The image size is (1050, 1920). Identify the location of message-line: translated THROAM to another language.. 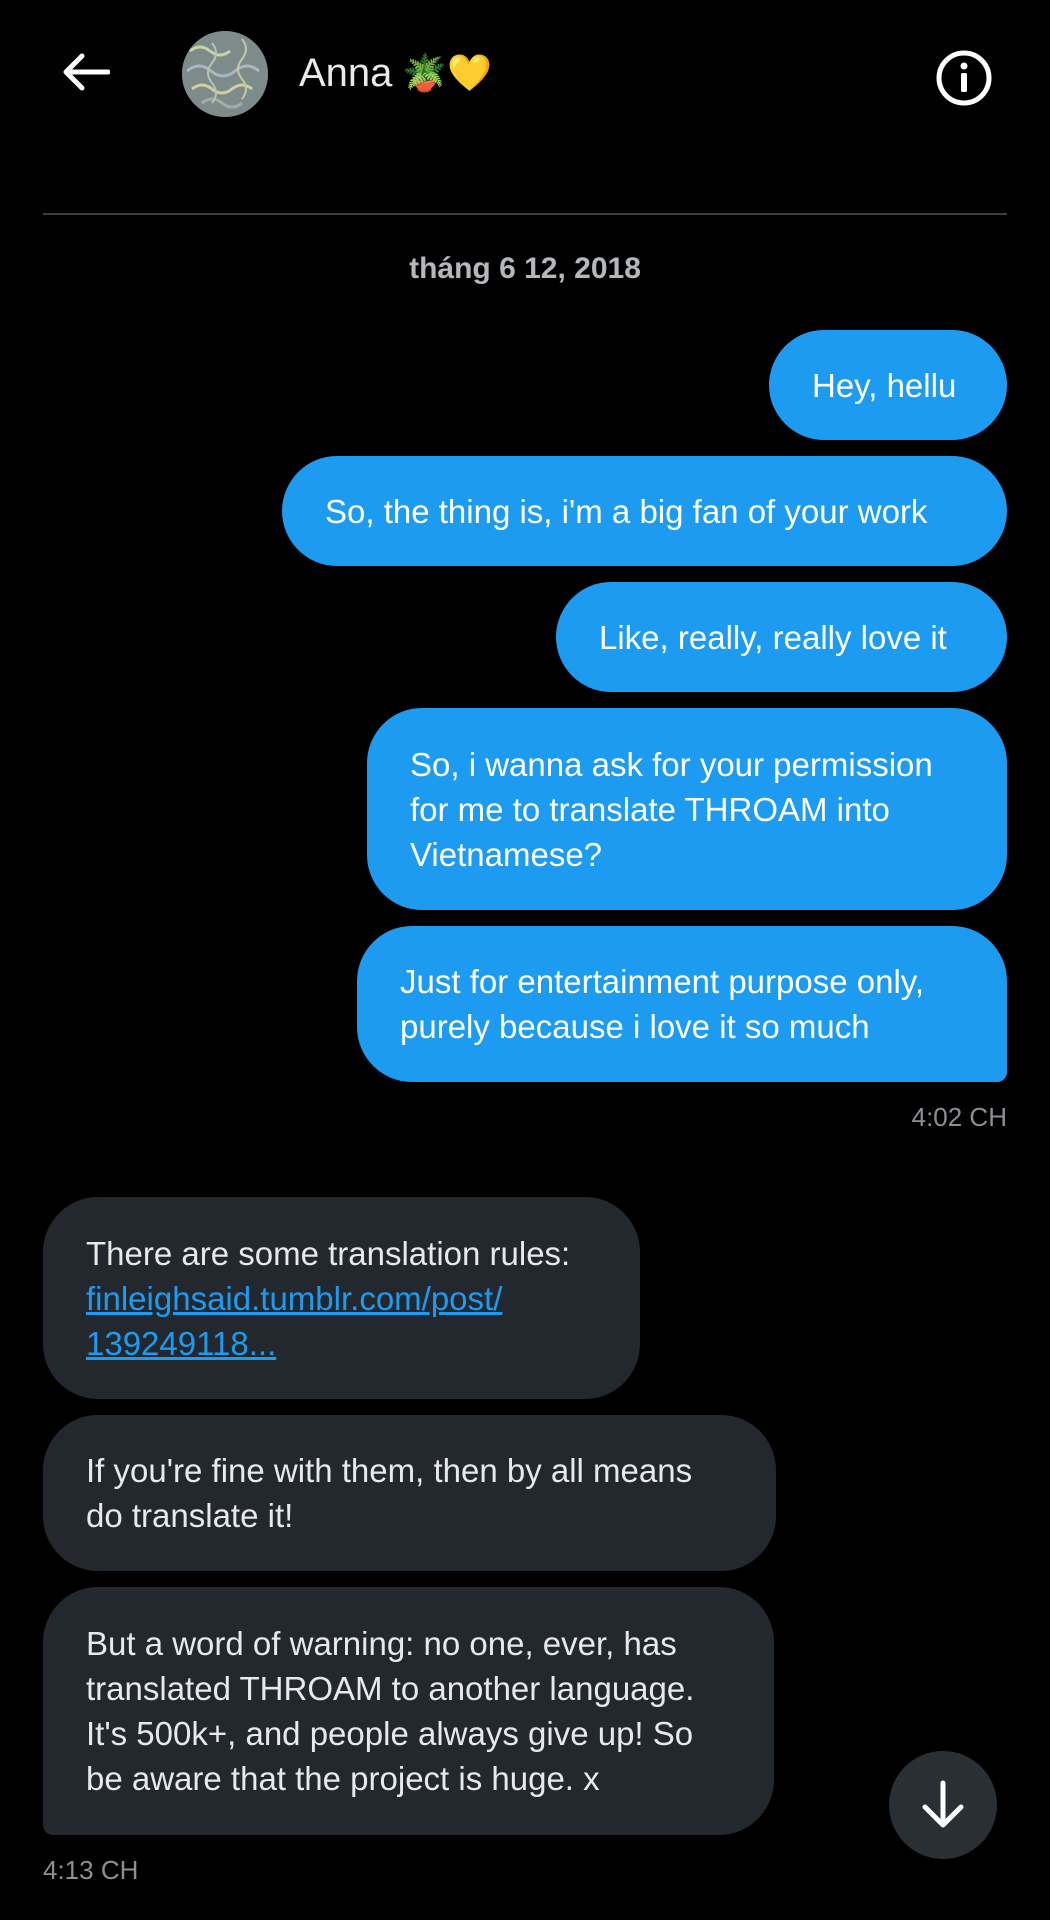
(390, 1688).